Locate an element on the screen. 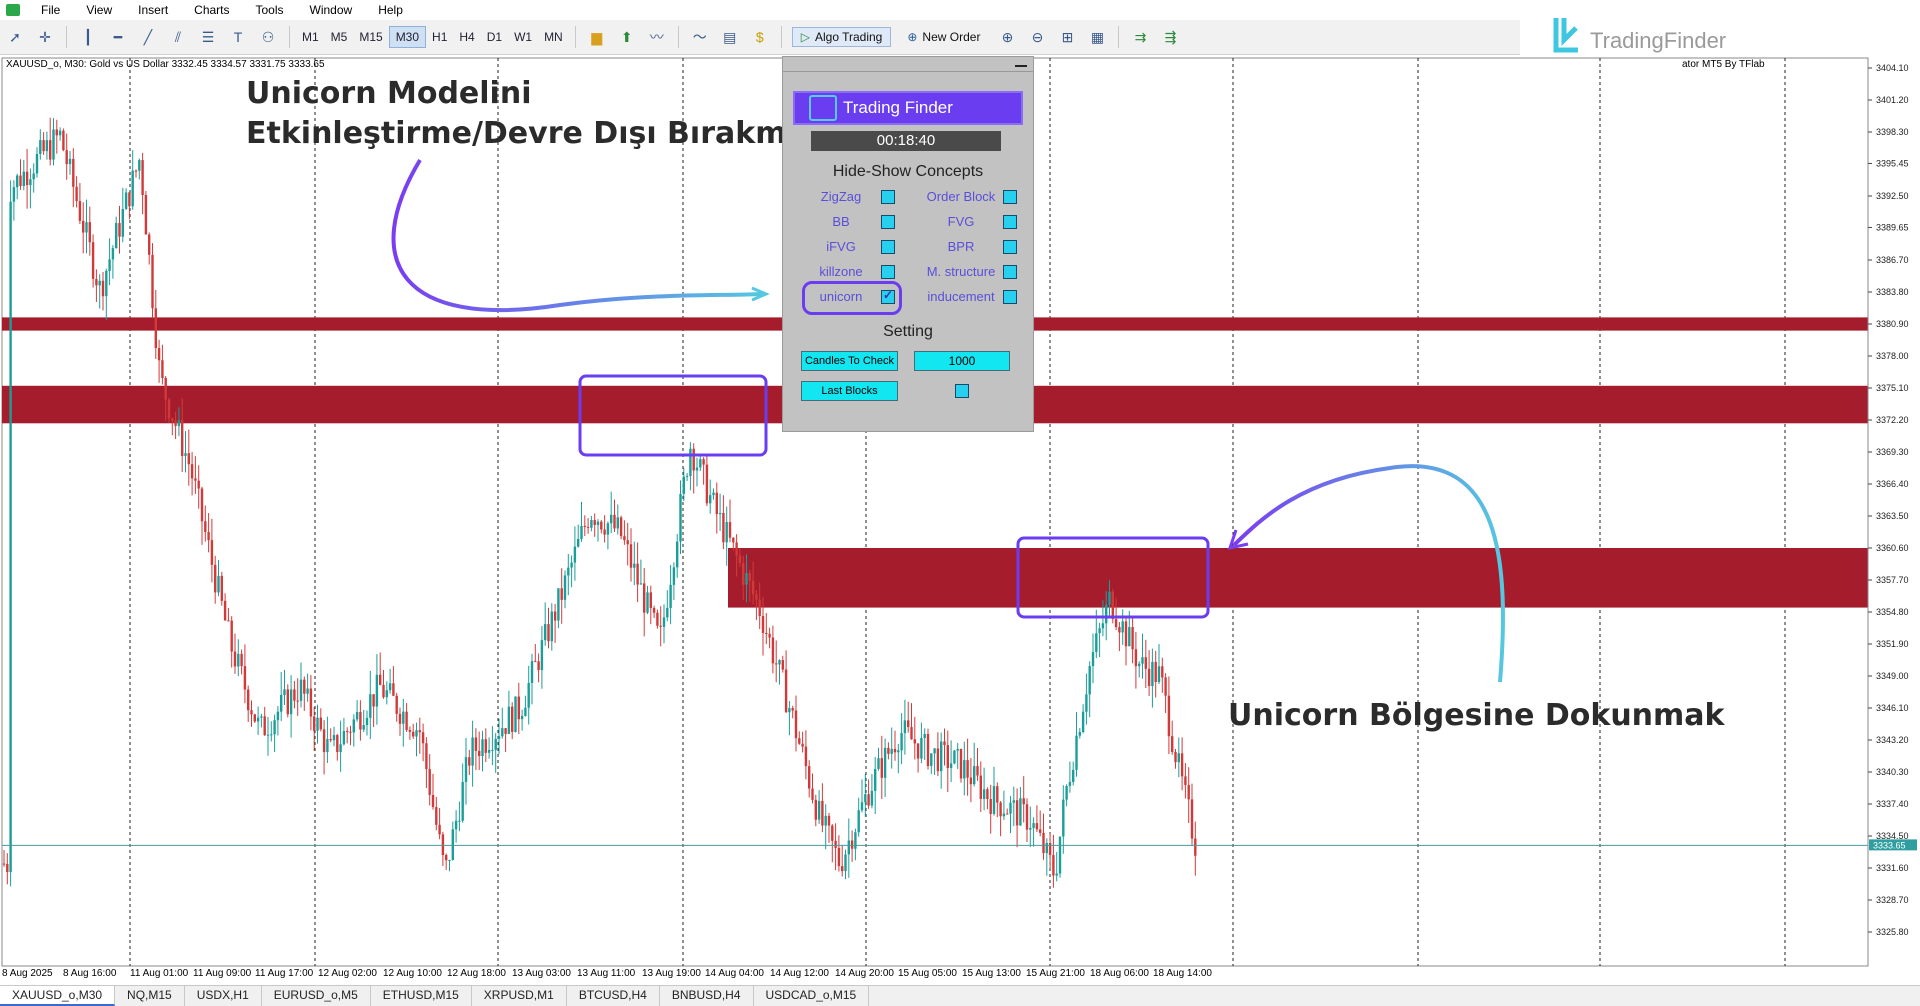  checkbox-fvg is located at coordinates (1010, 222).